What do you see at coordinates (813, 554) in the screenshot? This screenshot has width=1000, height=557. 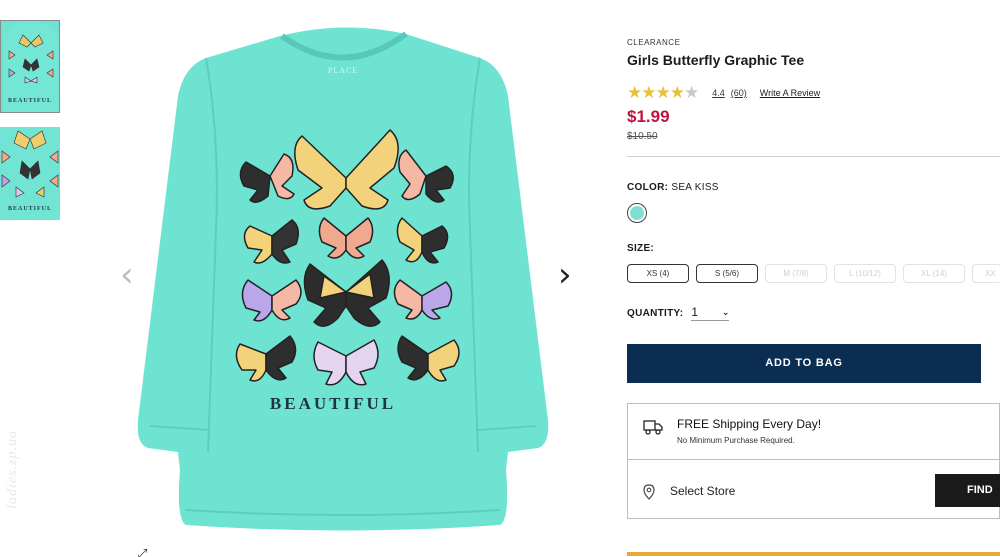 I see `accent-bar` at bounding box center [813, 554].